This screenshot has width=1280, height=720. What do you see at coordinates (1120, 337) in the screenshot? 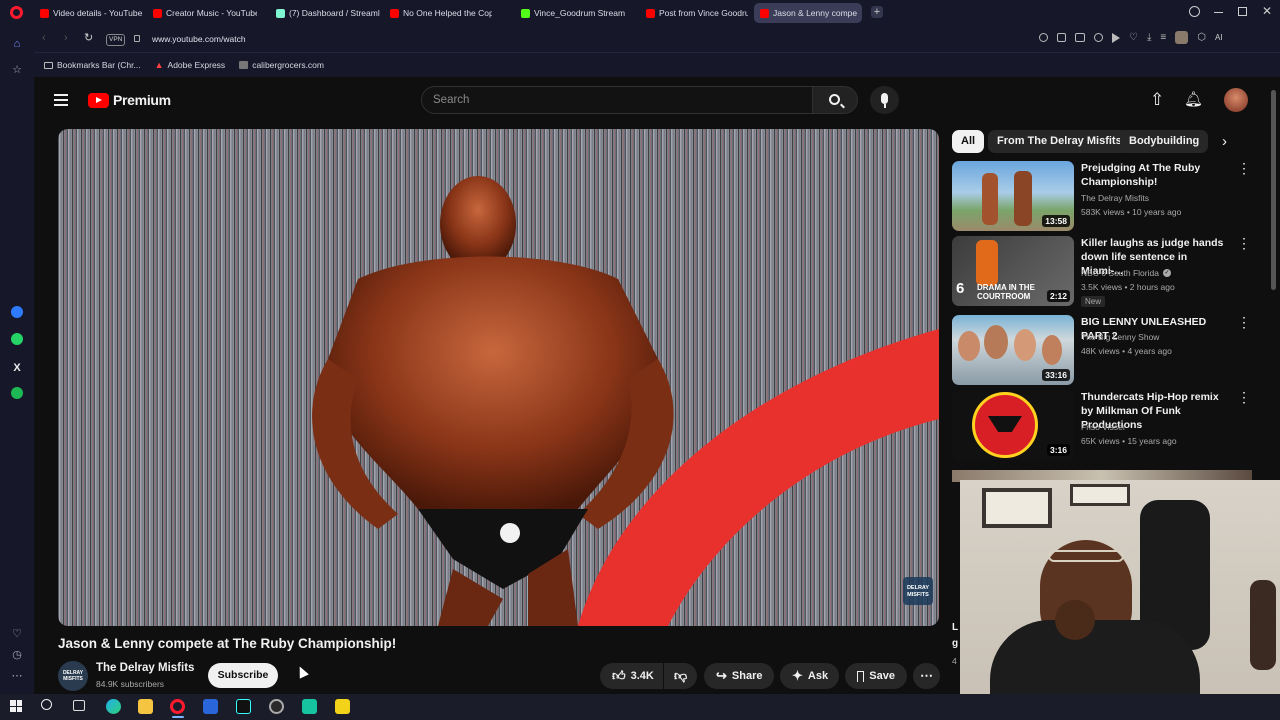
I see `recommended-channel: The Big Lenny Show` at bounding box center [1120, 337].